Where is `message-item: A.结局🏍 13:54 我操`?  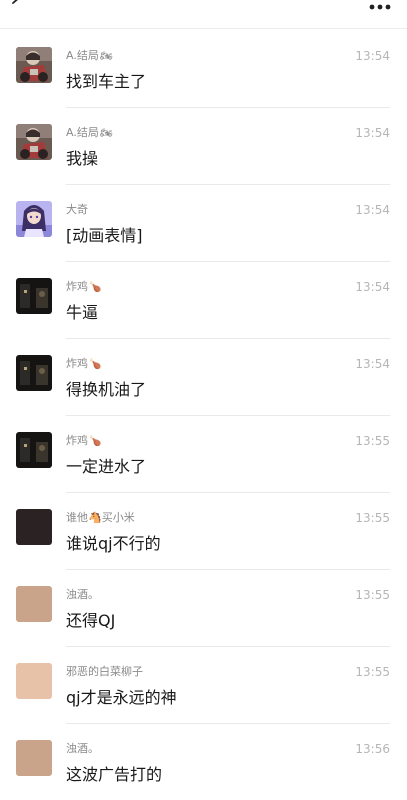 message-item: A.结局🏍 13:54 我操 is located at coordinates (203, 146).